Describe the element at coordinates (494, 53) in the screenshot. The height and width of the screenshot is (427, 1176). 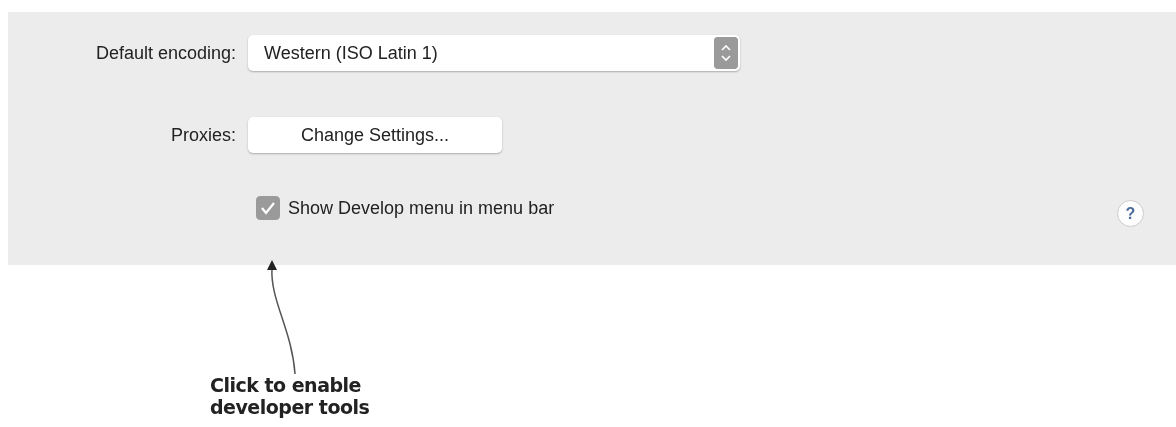
I see `encoding-dropdown: Western (ISO Latin 1)` at that location.